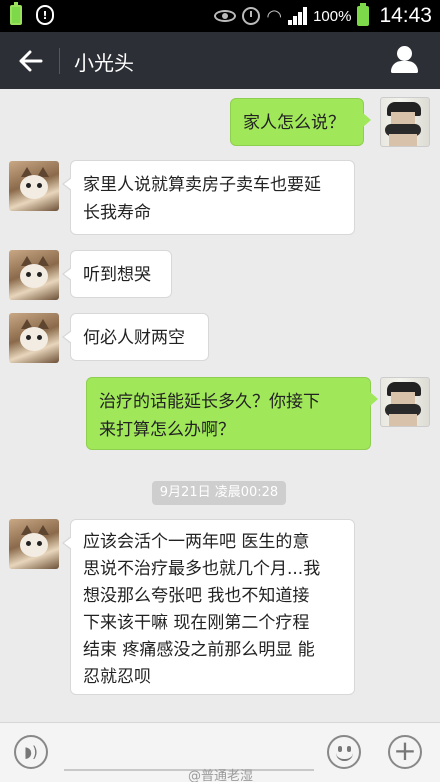 The image size is (440, 782). What do you see at coordinates (232, 413) in the screenshot?
I see `message-bubble-outgoing: 治疗的话能延长多久？你接下 来打算怎么办啊？` at bounding box center [232, 413].